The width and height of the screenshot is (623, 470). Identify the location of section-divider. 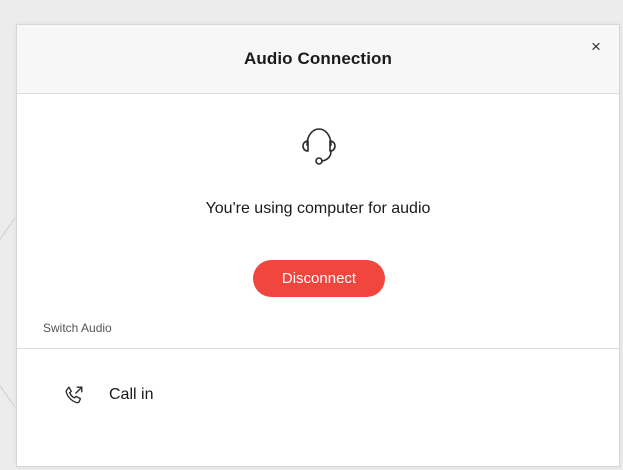
(318, 348).